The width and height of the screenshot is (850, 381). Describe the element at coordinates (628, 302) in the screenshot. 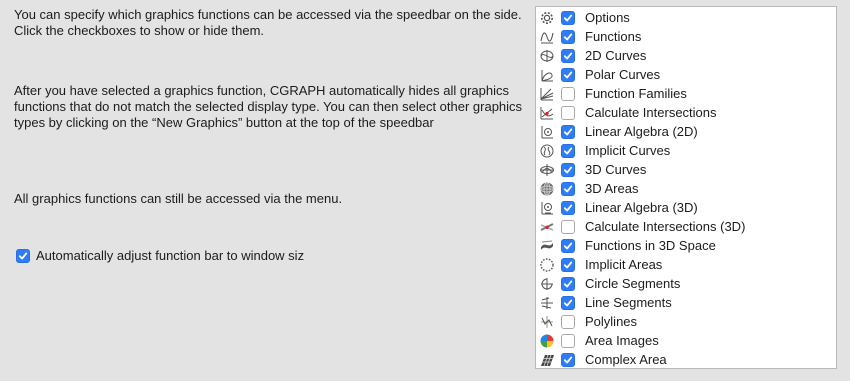

I see `function-label: Line Segments` at that location.